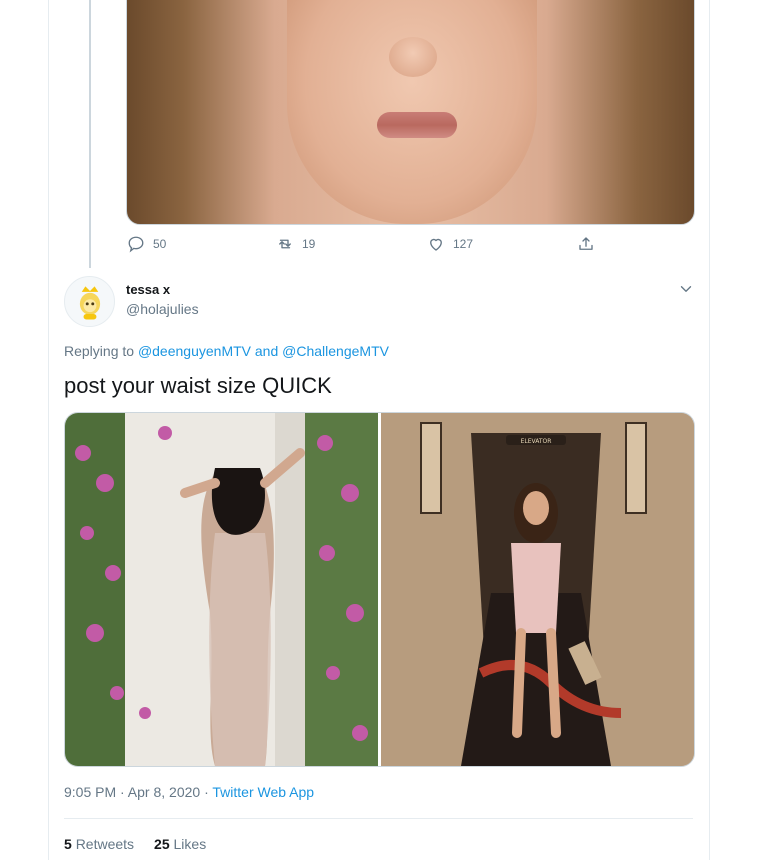 Image resolution: width=763 pixels, height=860 pixels. Describe the element at coordinates (413, 57) in the screenshot. I see `face-nose` at that location.